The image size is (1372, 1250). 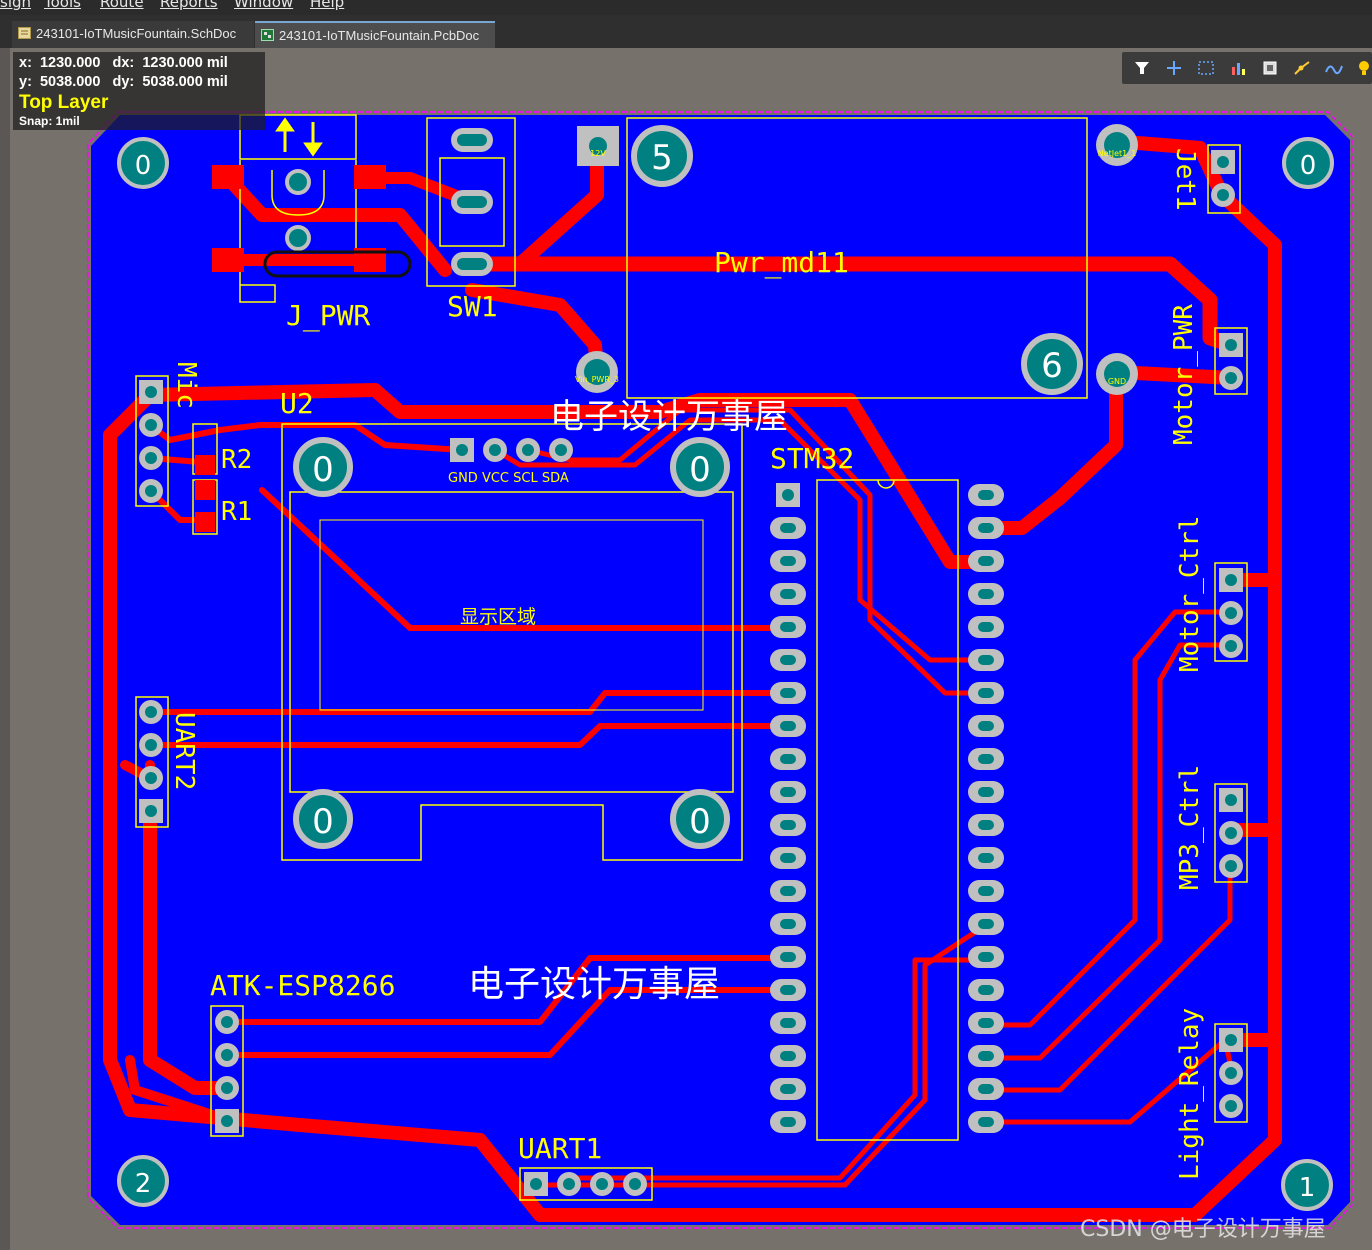 What do you see at coordinates (1270, 68) in the screenshot?
I see `component-icon` at bounding box center [1270, 68].